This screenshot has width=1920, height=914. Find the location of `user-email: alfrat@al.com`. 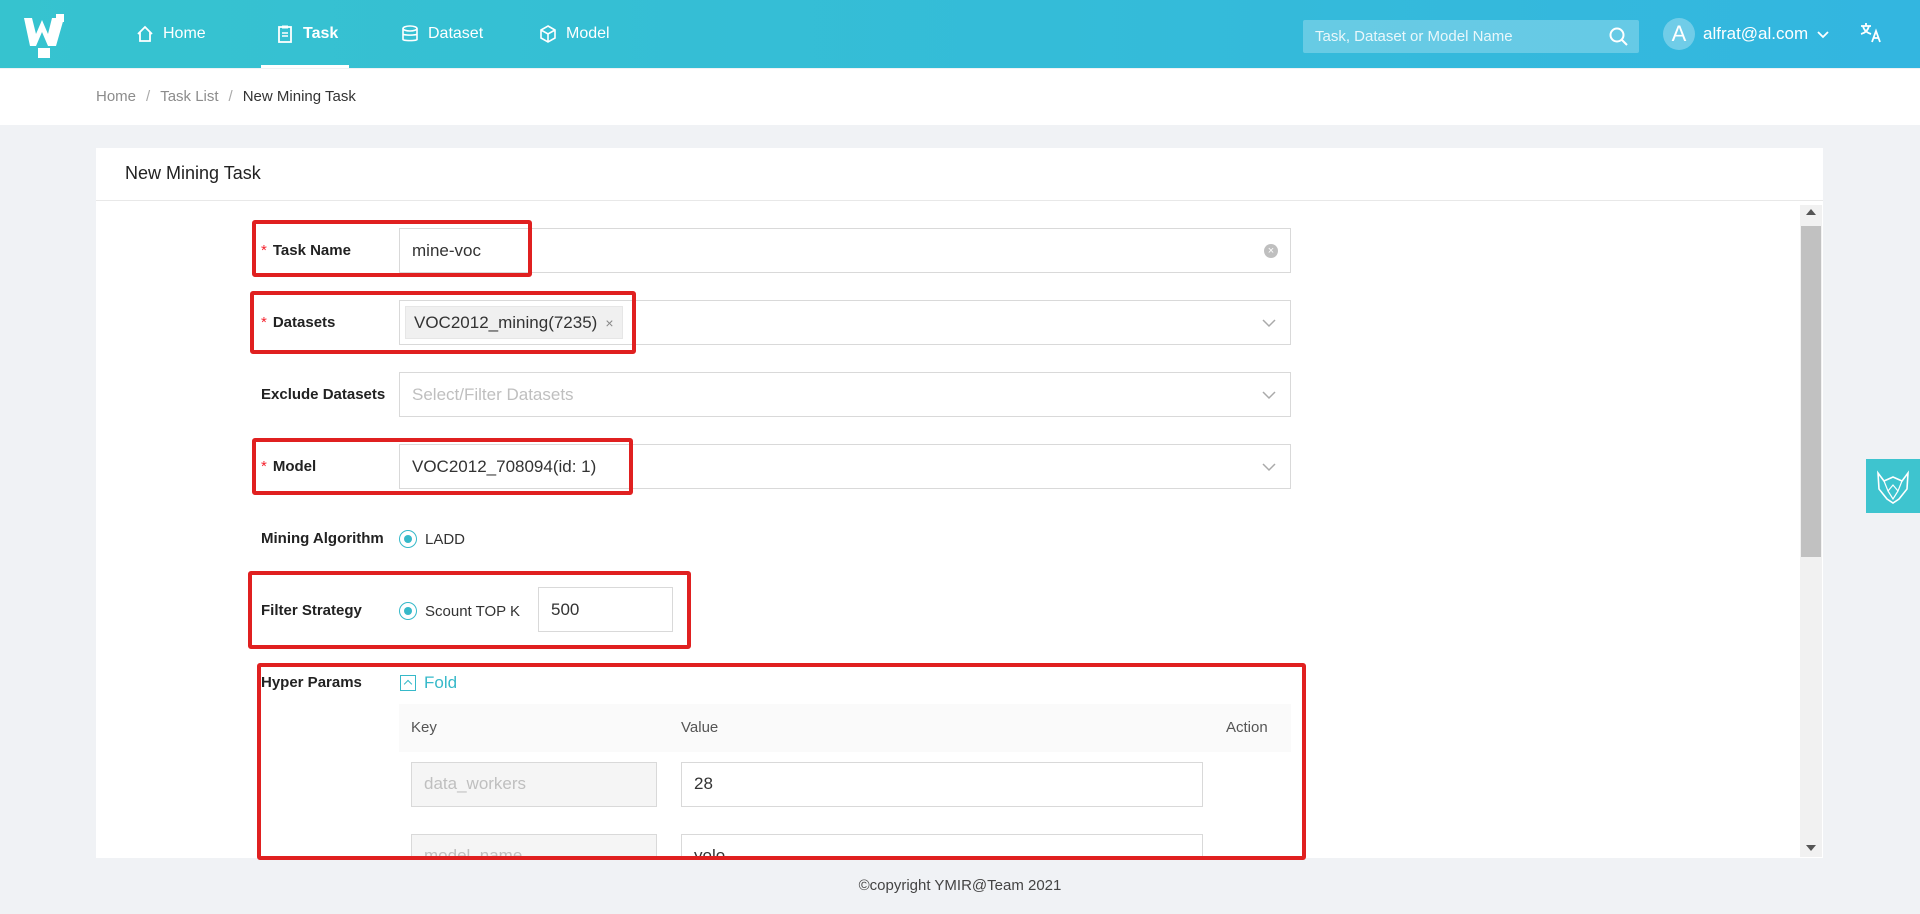

user-email: alfrat@al.com is located at coordinates (1755, 34).